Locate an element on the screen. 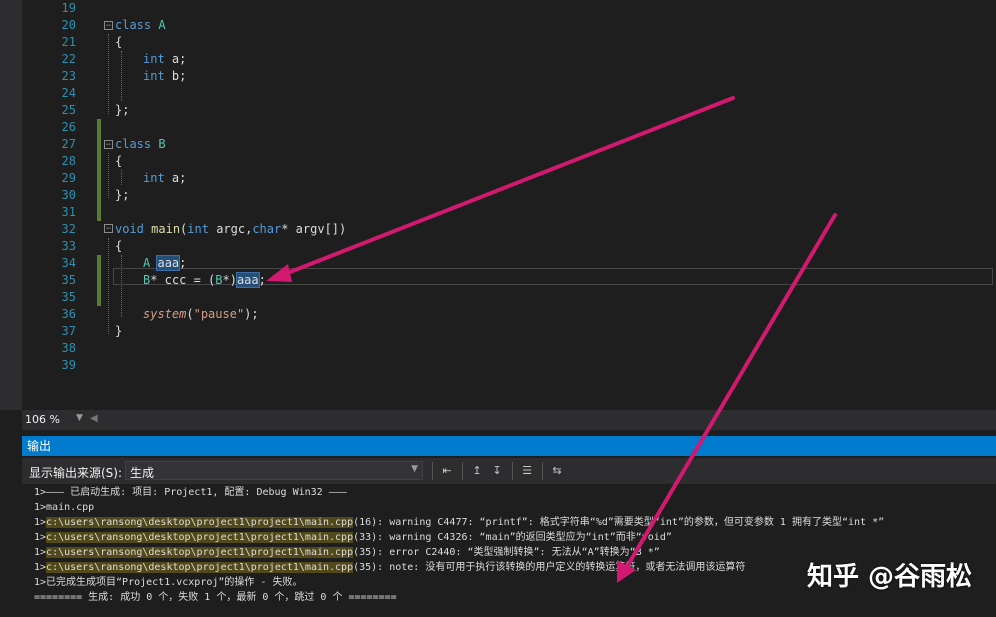 The image size is (996, 617). arrow-to-error is located at coordinates (727, 398).